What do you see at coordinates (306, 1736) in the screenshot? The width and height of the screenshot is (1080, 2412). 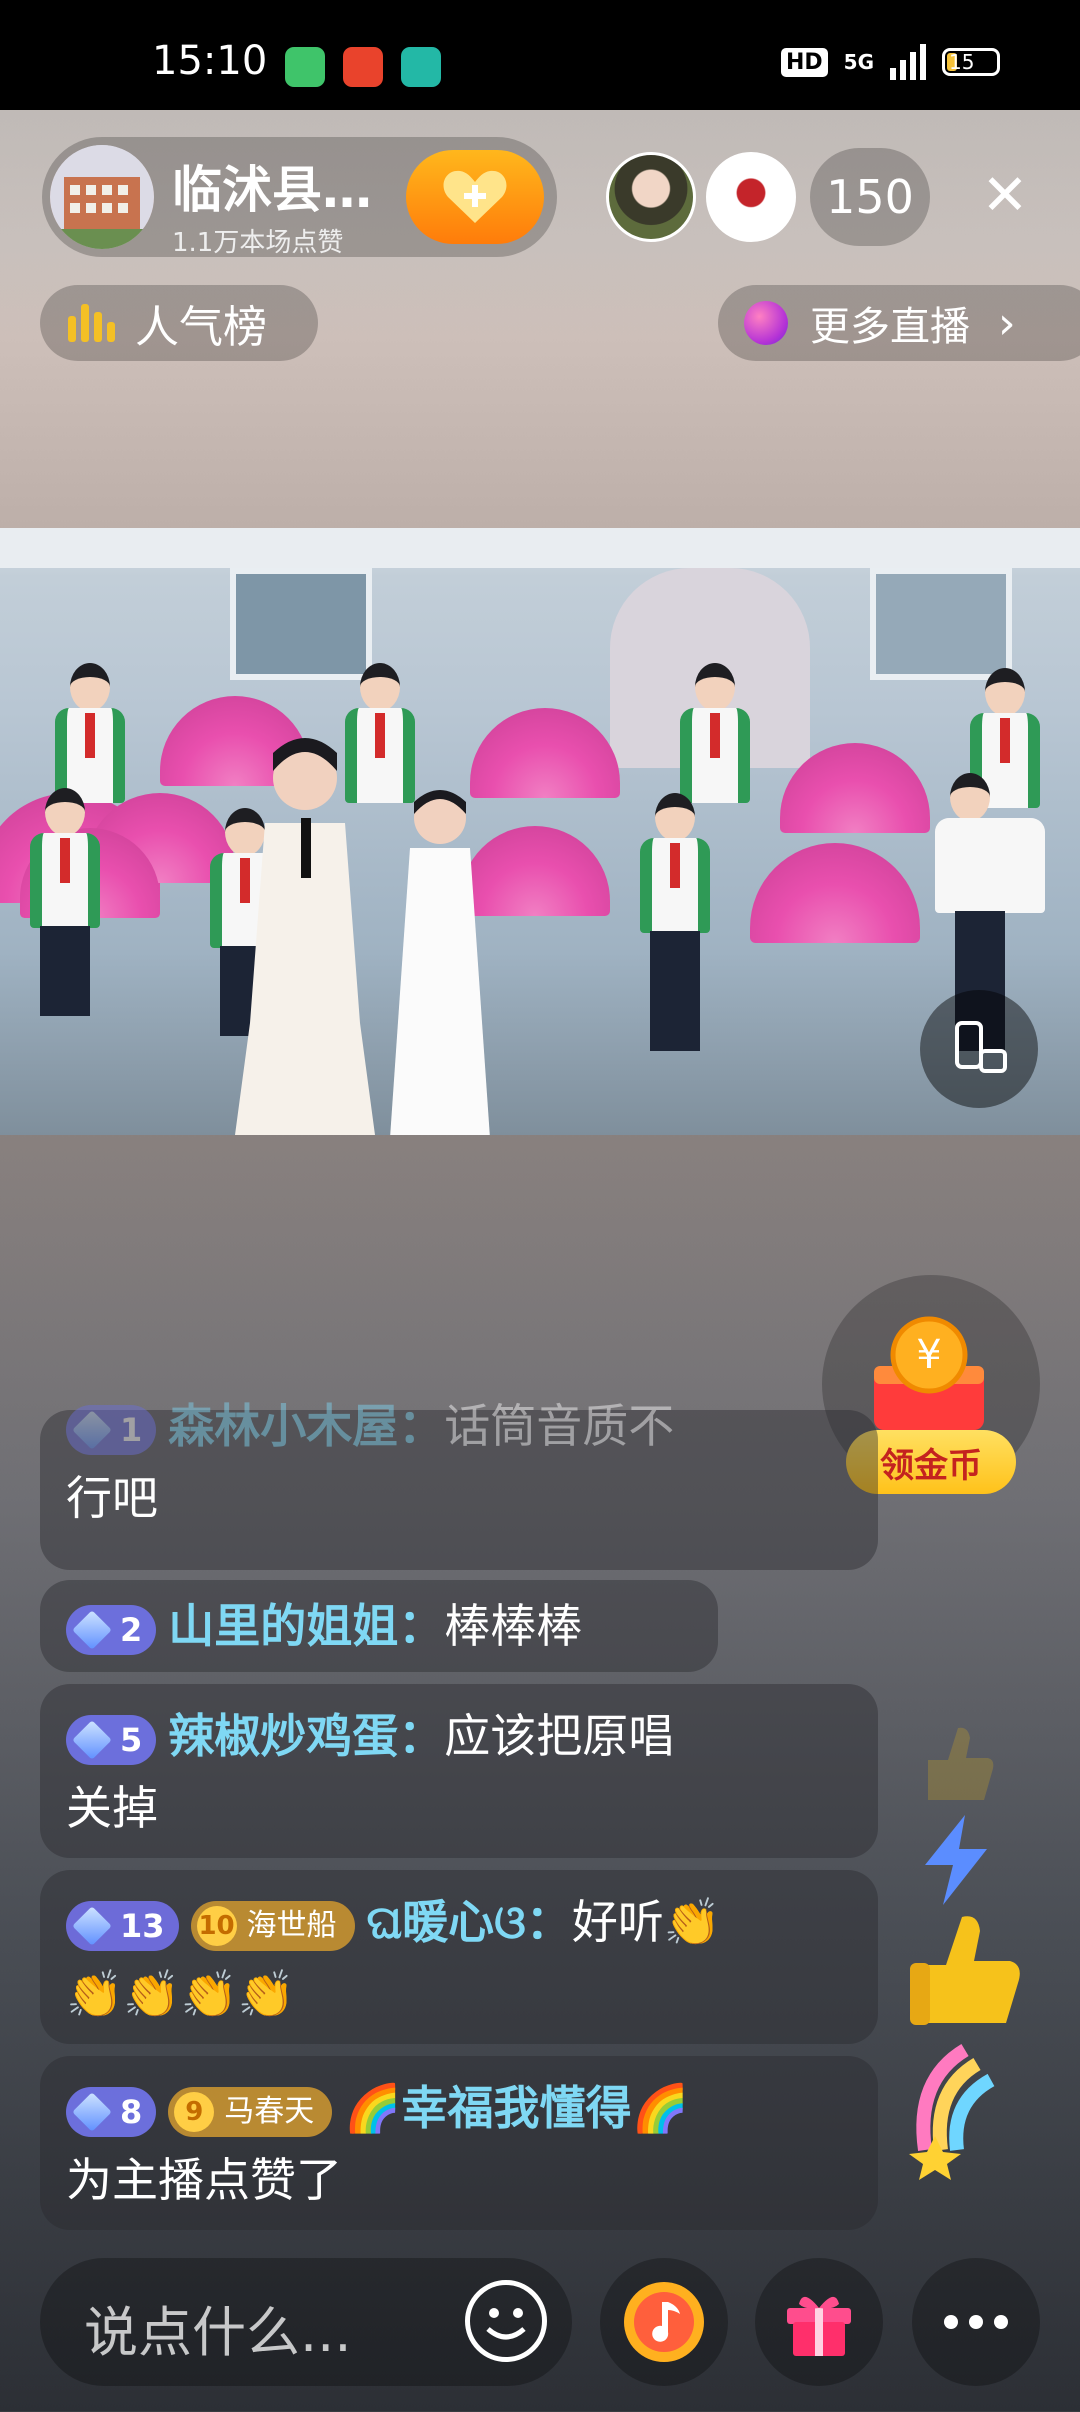 I see `comment-username: 辣椒炒鸡蛋：` at bounding box center [306, 1736].